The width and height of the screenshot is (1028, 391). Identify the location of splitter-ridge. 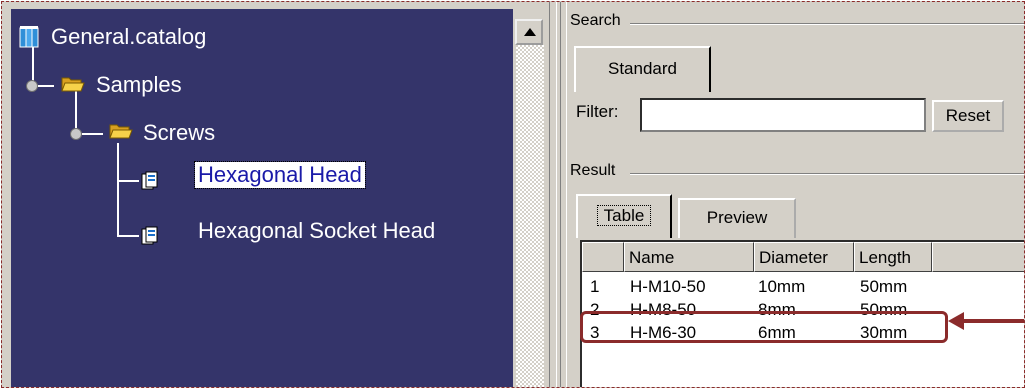
(558, 194).